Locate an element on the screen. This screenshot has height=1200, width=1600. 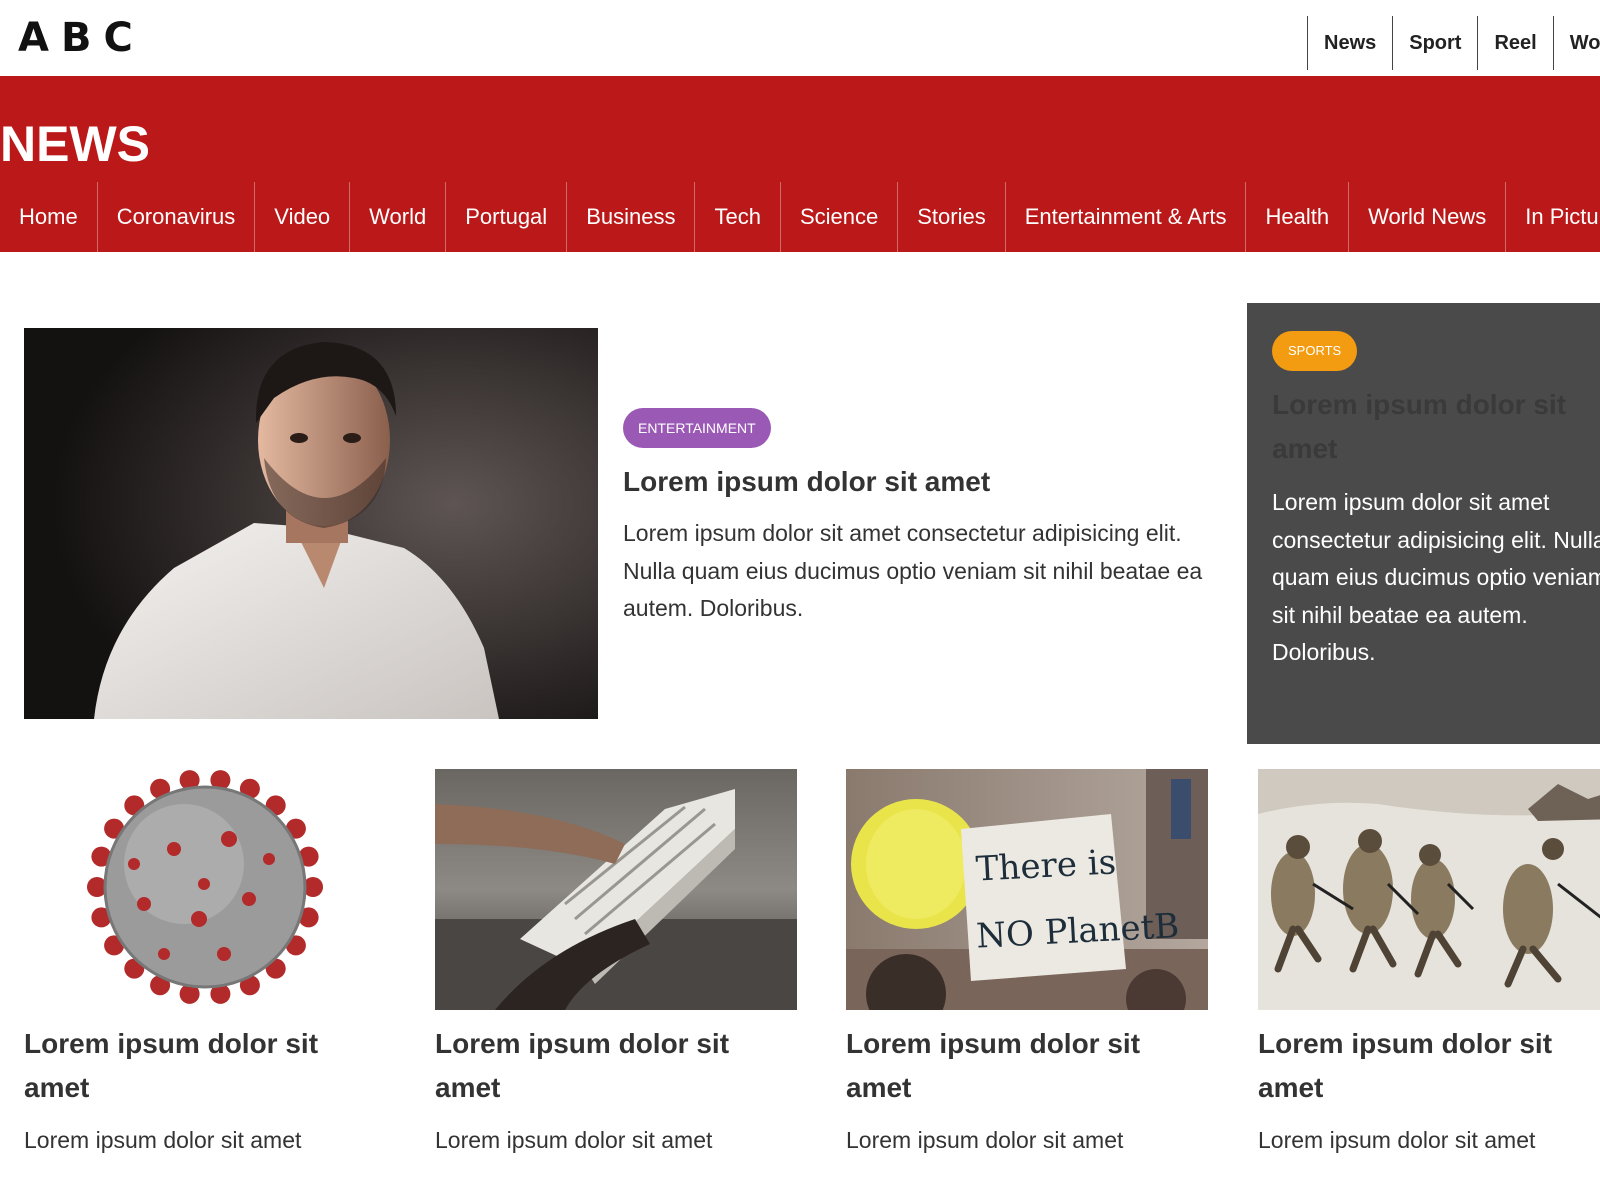
protest-sign-line: There is is located at coordinates (1046, 865).